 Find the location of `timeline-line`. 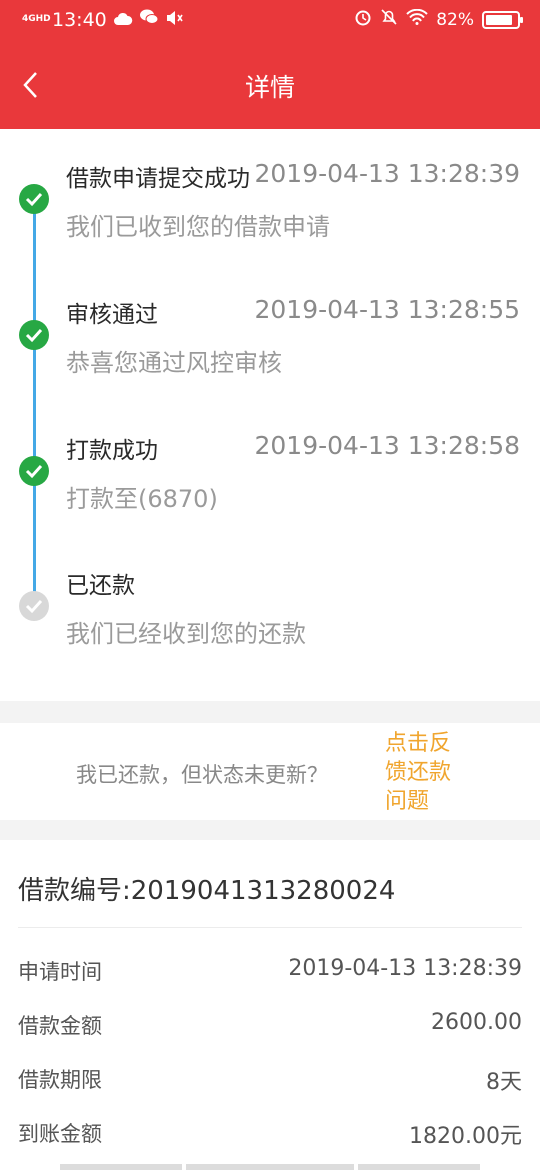

timeline-line is located at coordinates (34, 409).